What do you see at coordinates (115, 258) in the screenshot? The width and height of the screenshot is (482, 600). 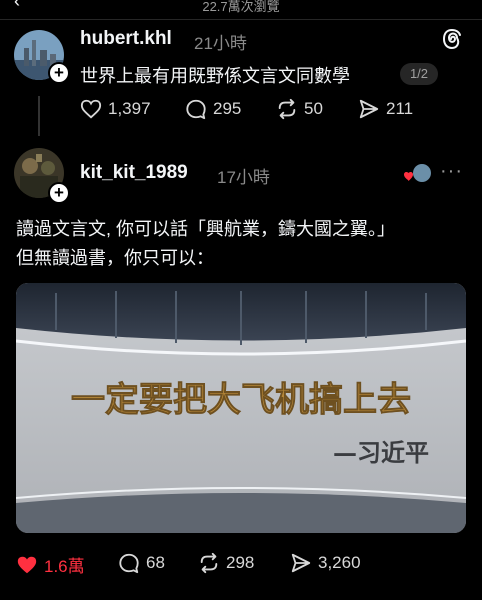 I see `post2-line2: 但無讀過書，你只可以：` at bounding box center [115, 258].